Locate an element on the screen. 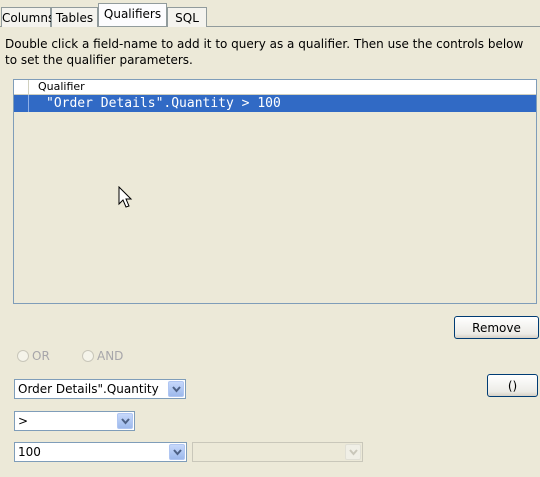 The image size is (540, 477). qualifier-cell: "Order Details".Quantity > 100 is located at coordinates (163, 103).